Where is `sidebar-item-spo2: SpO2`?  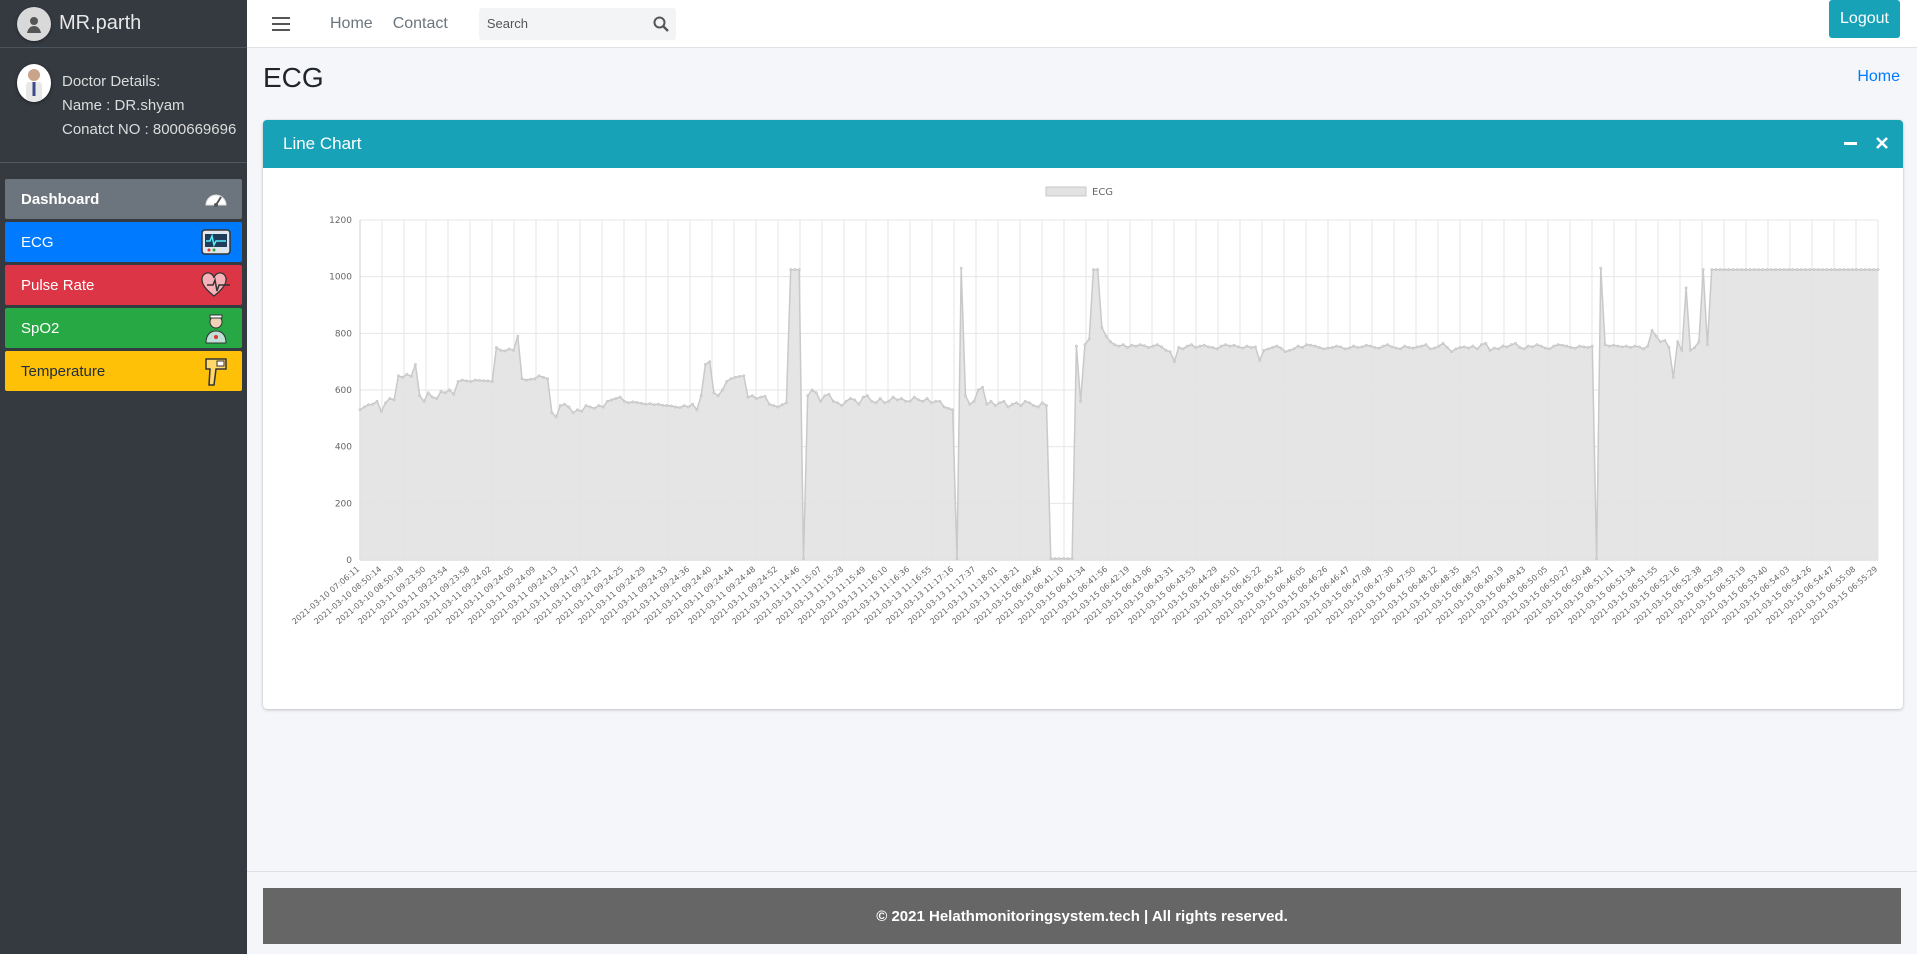 sidebar-item-spo2: SpO2 is located at coordinates (123, 328).